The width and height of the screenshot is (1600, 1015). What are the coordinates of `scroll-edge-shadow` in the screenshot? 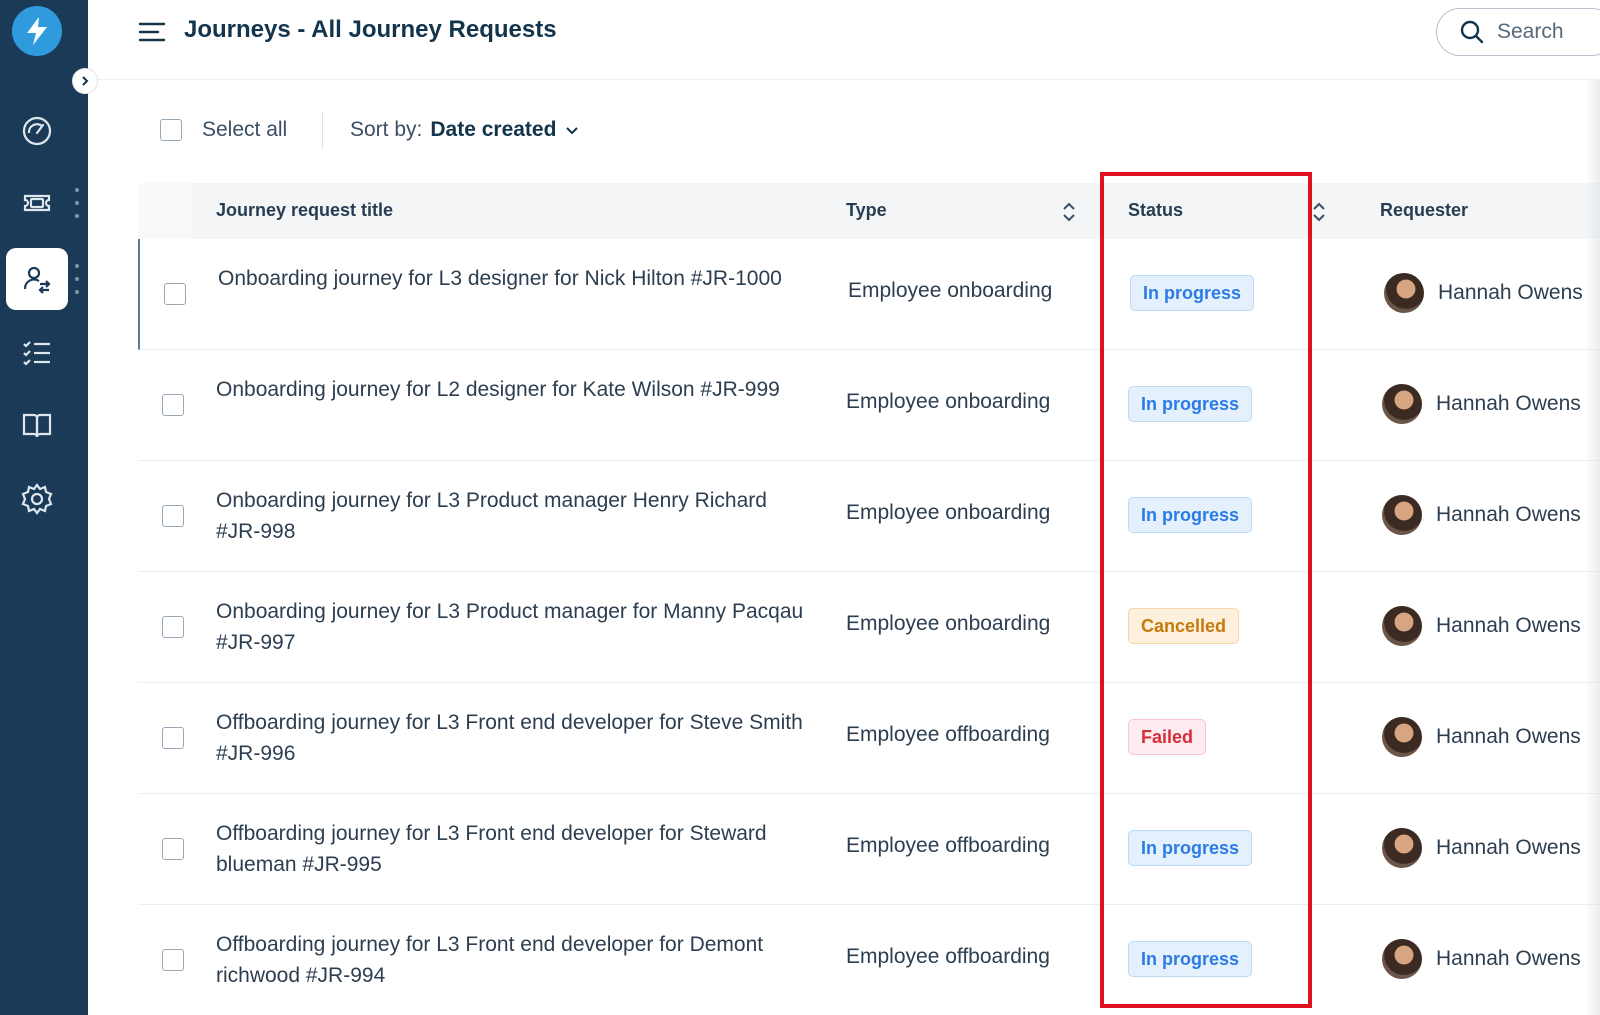 It's located at (1593, 547).